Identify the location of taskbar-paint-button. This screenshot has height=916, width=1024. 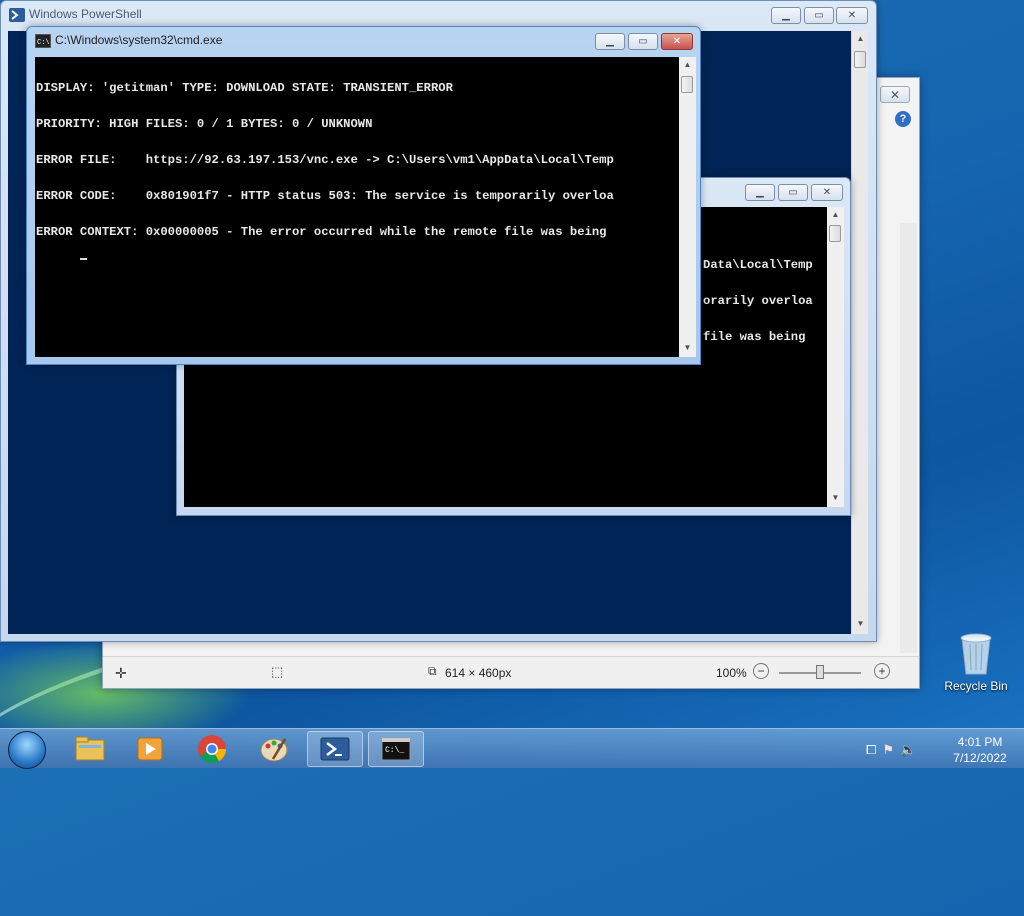
(274, 749).